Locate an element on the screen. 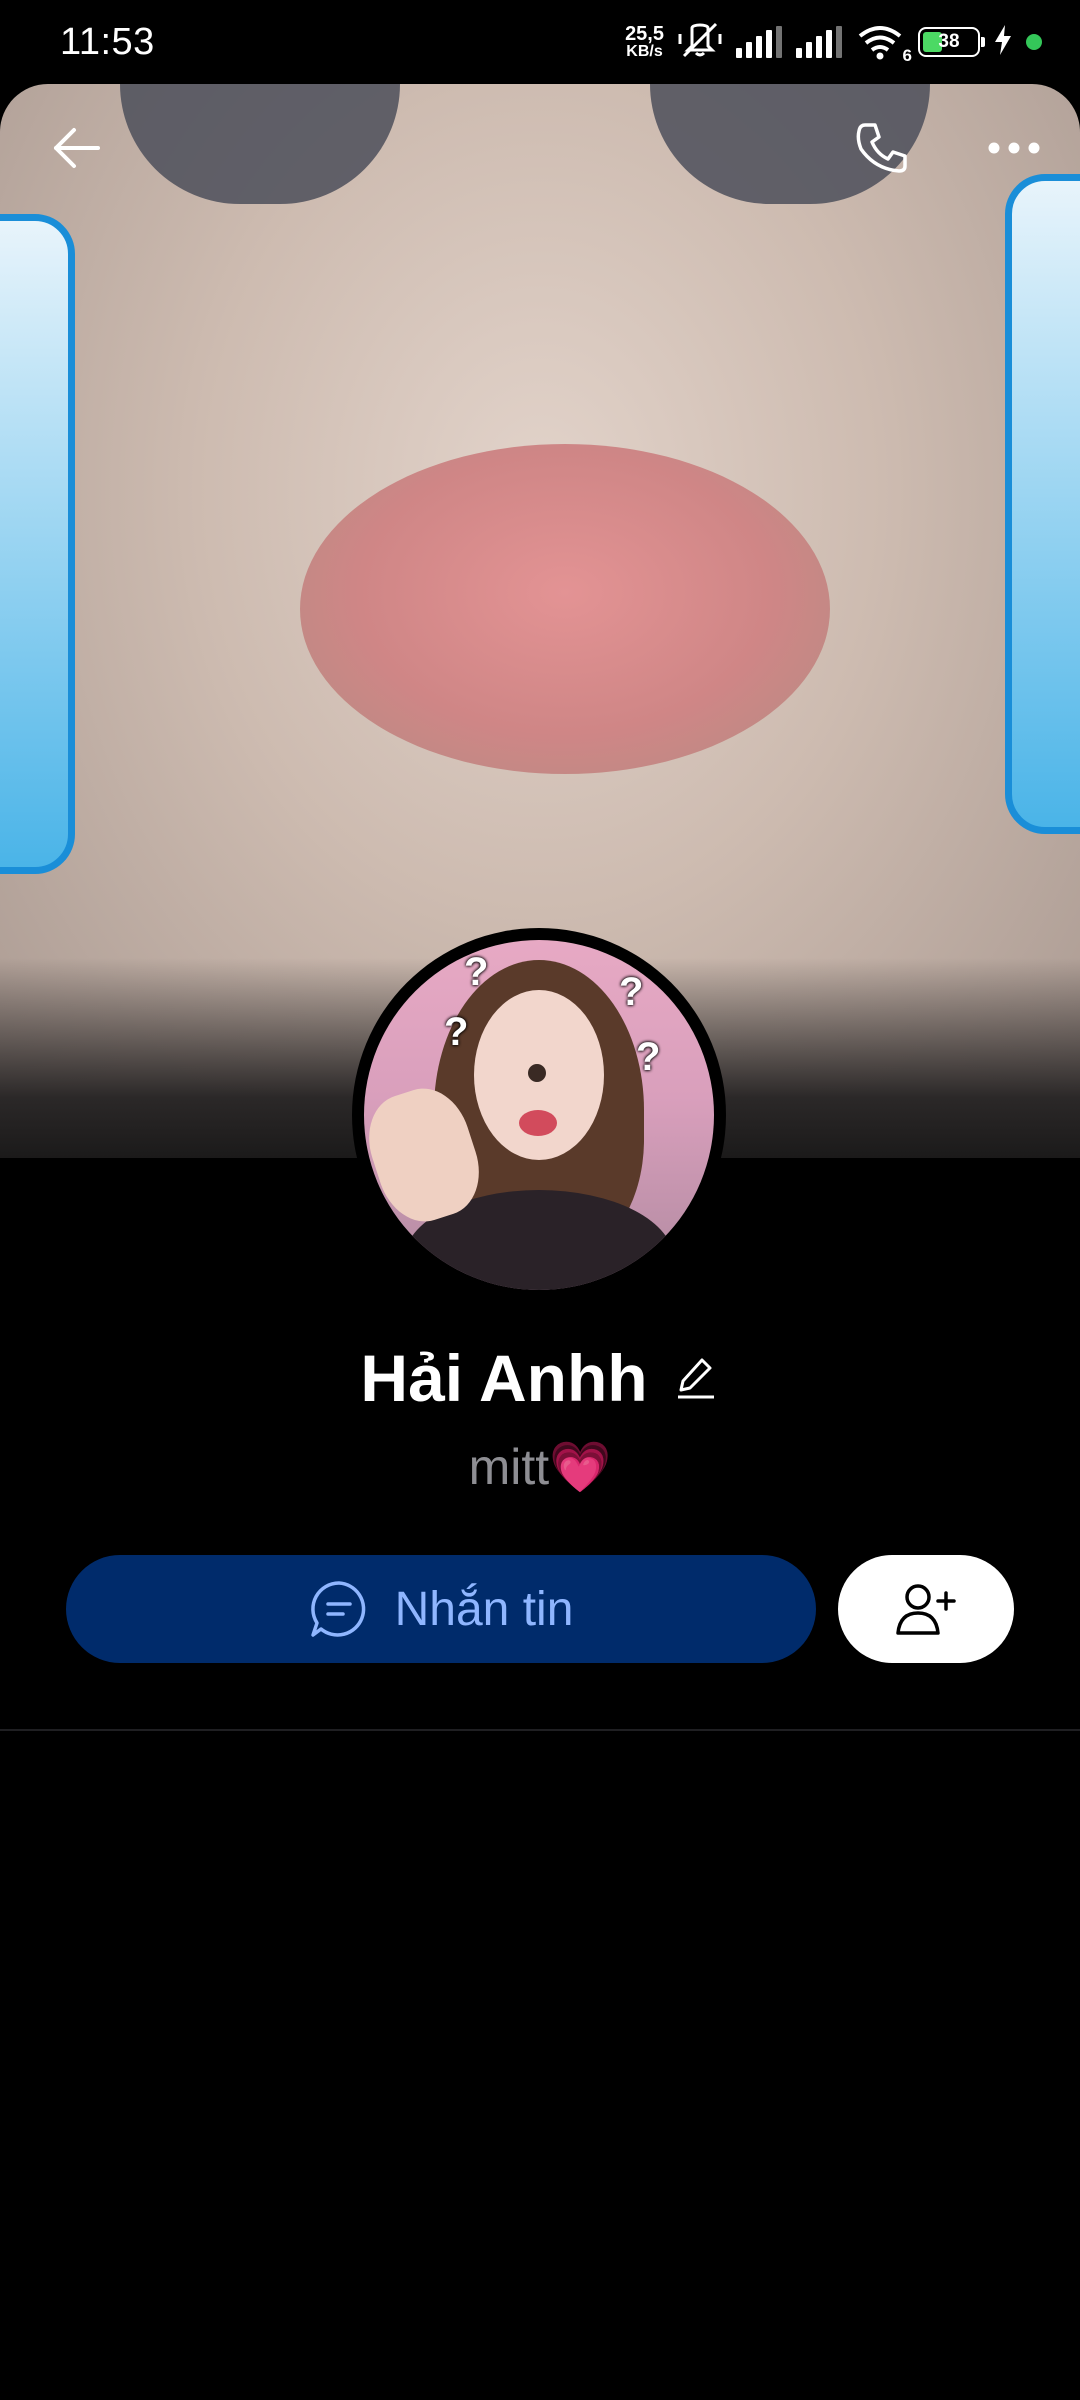 The height and width of the screenshot is (2400, 1080). vibrate-mute-icon is located at coordinates (700, 42).